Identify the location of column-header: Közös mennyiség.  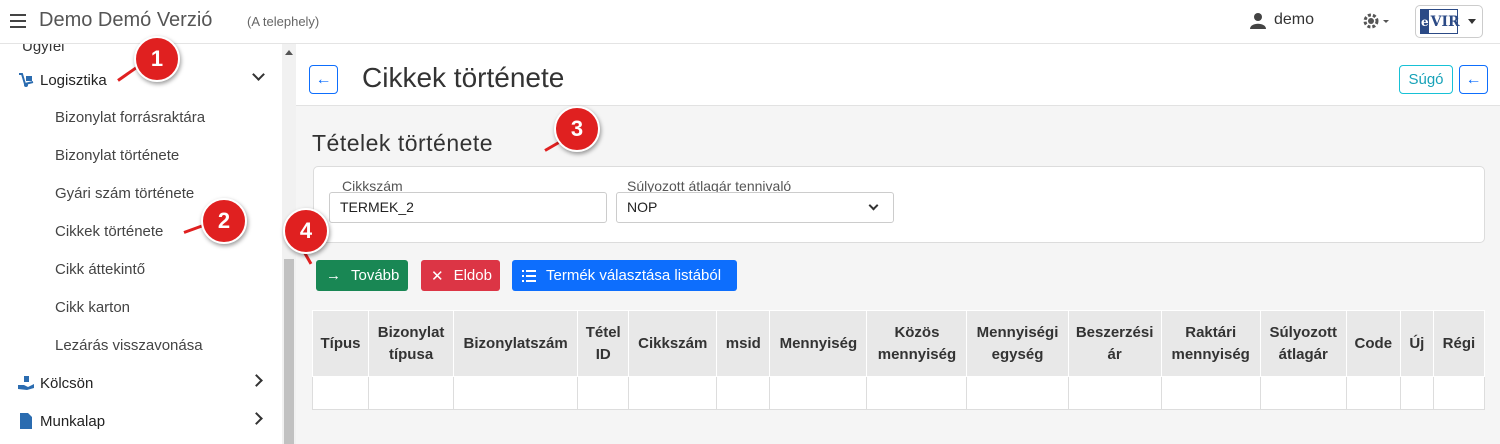
(917, 343).